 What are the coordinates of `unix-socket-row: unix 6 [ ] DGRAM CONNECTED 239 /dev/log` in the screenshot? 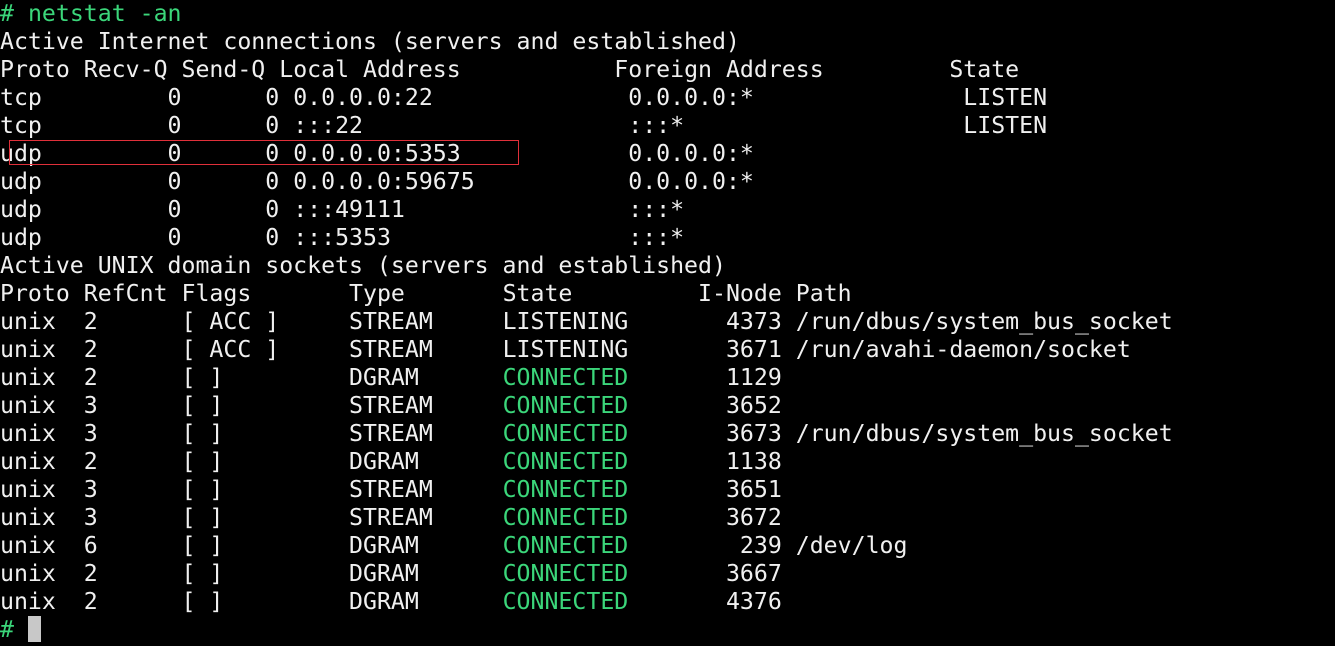 It's located at (667, 546).